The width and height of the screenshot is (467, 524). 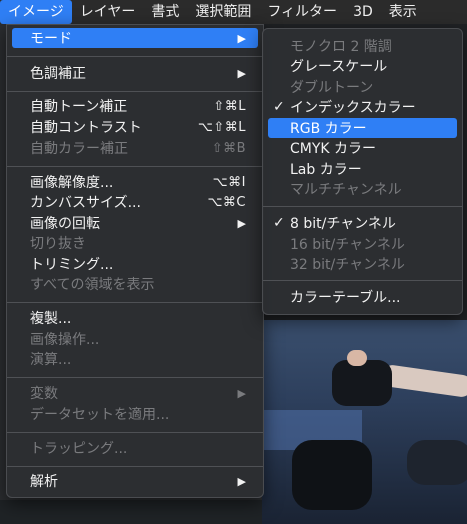 I want to click on mode-item-lab-color: Lab カラー, so click(x=362, y=169).